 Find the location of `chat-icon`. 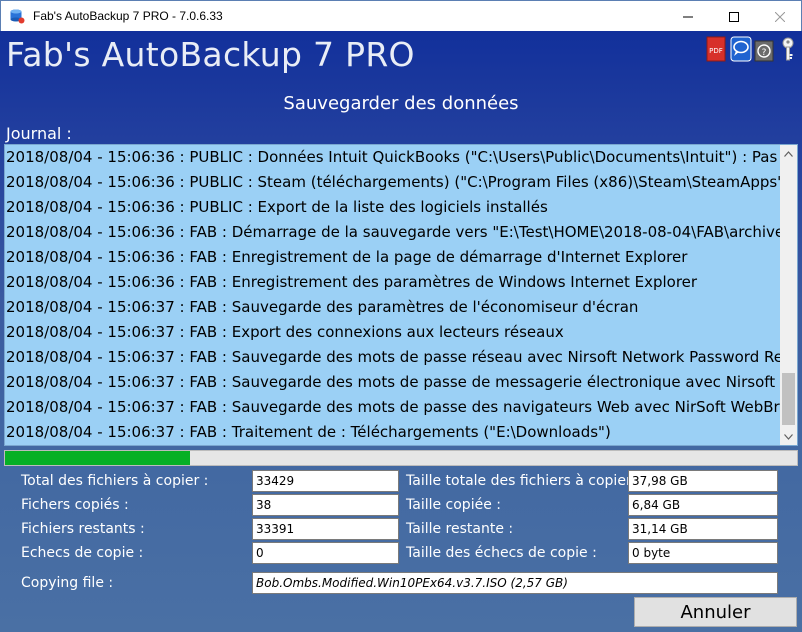

chat-icon is located at coordinates (741, 49).